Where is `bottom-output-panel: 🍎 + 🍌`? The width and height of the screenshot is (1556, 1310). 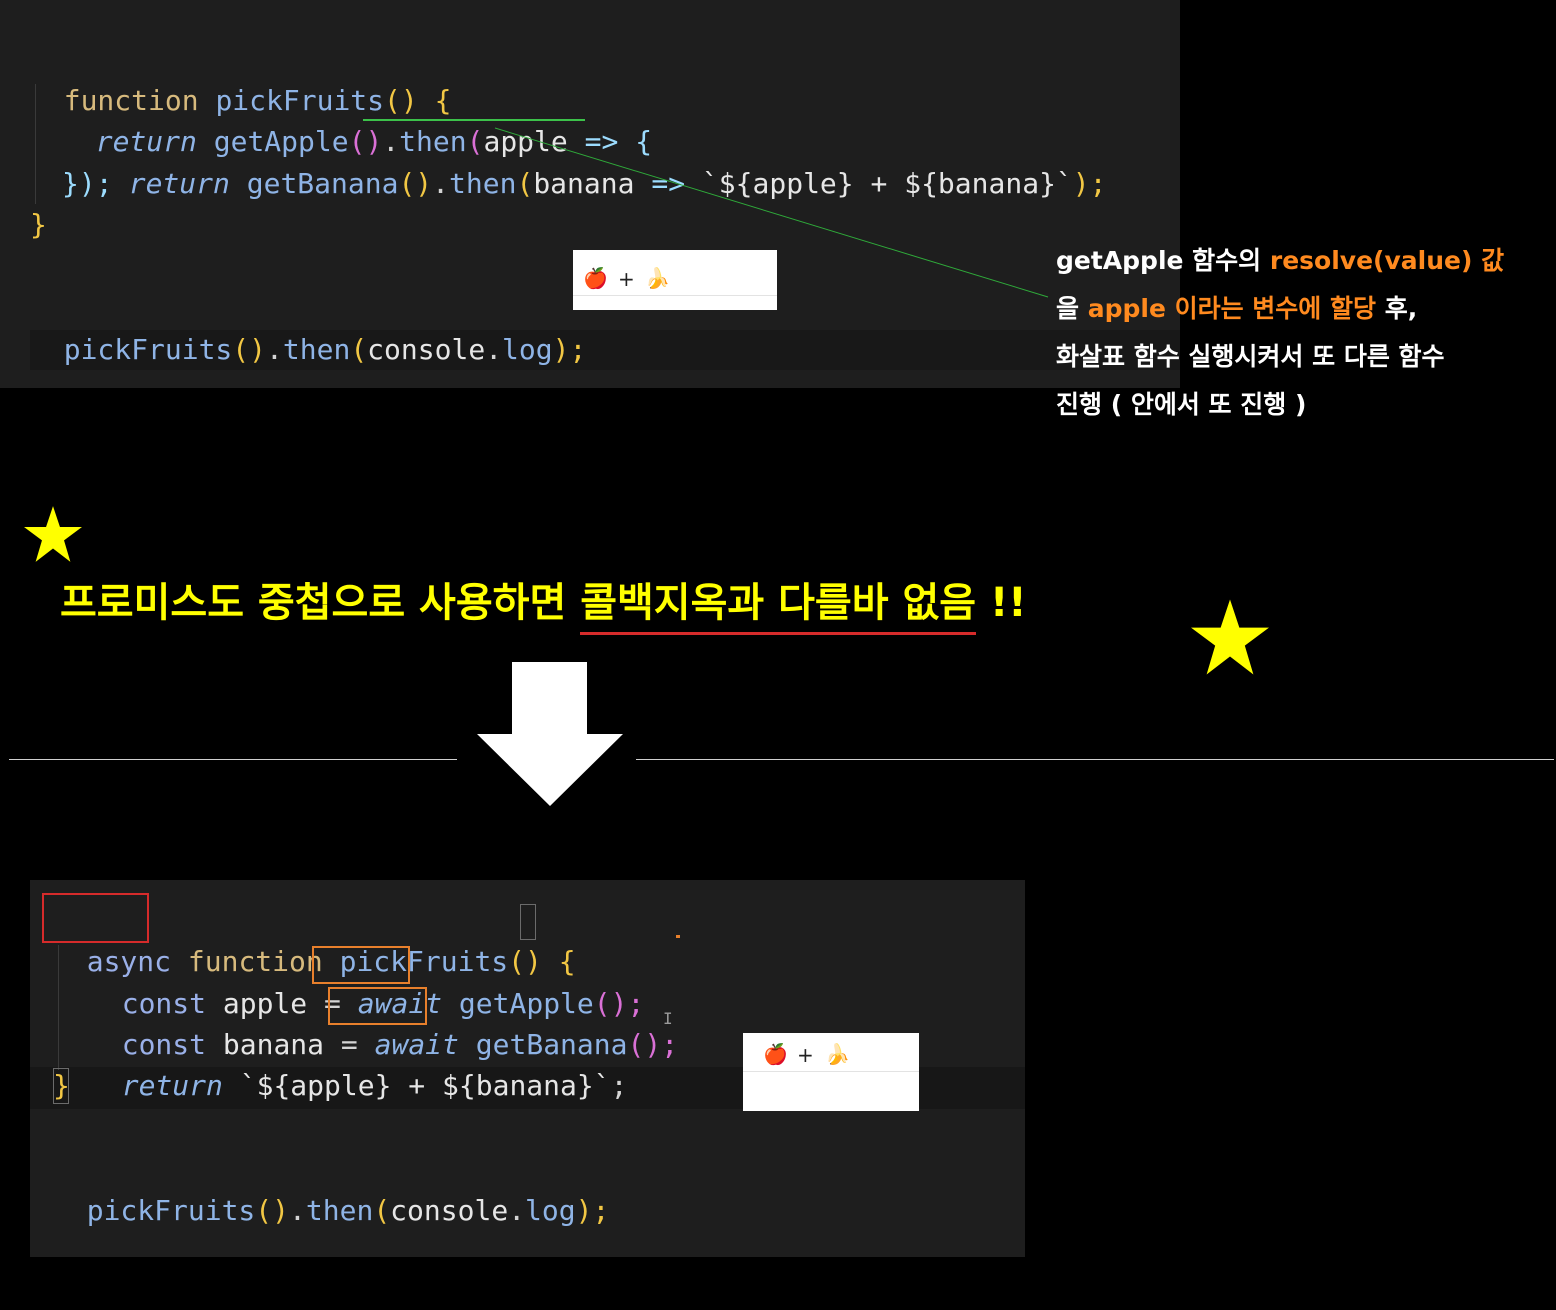 bottom-output-panel: 🍎 + 🍌 is located at coordinates (831, 1072).